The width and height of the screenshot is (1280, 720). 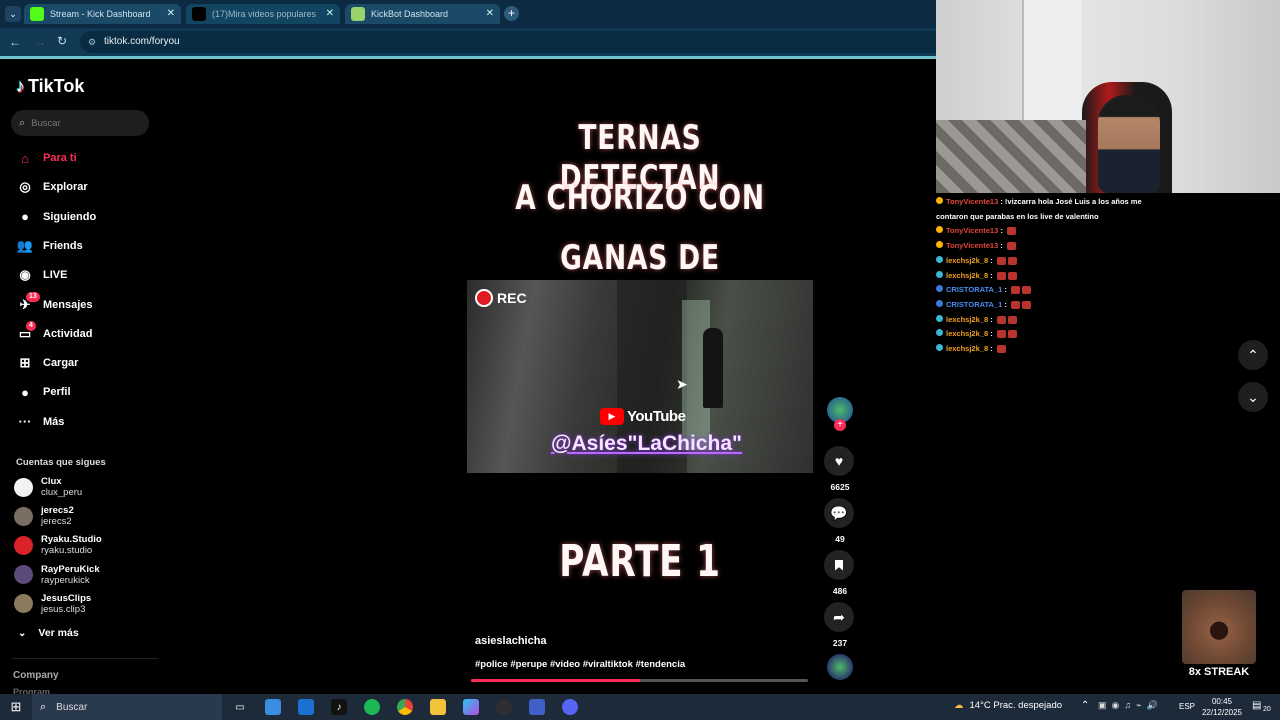 What do you see at coordinates (127, 707) in the screenshot?
I see `taskbar-search: ⌕ Buscar` at bounding box center [127, 707].